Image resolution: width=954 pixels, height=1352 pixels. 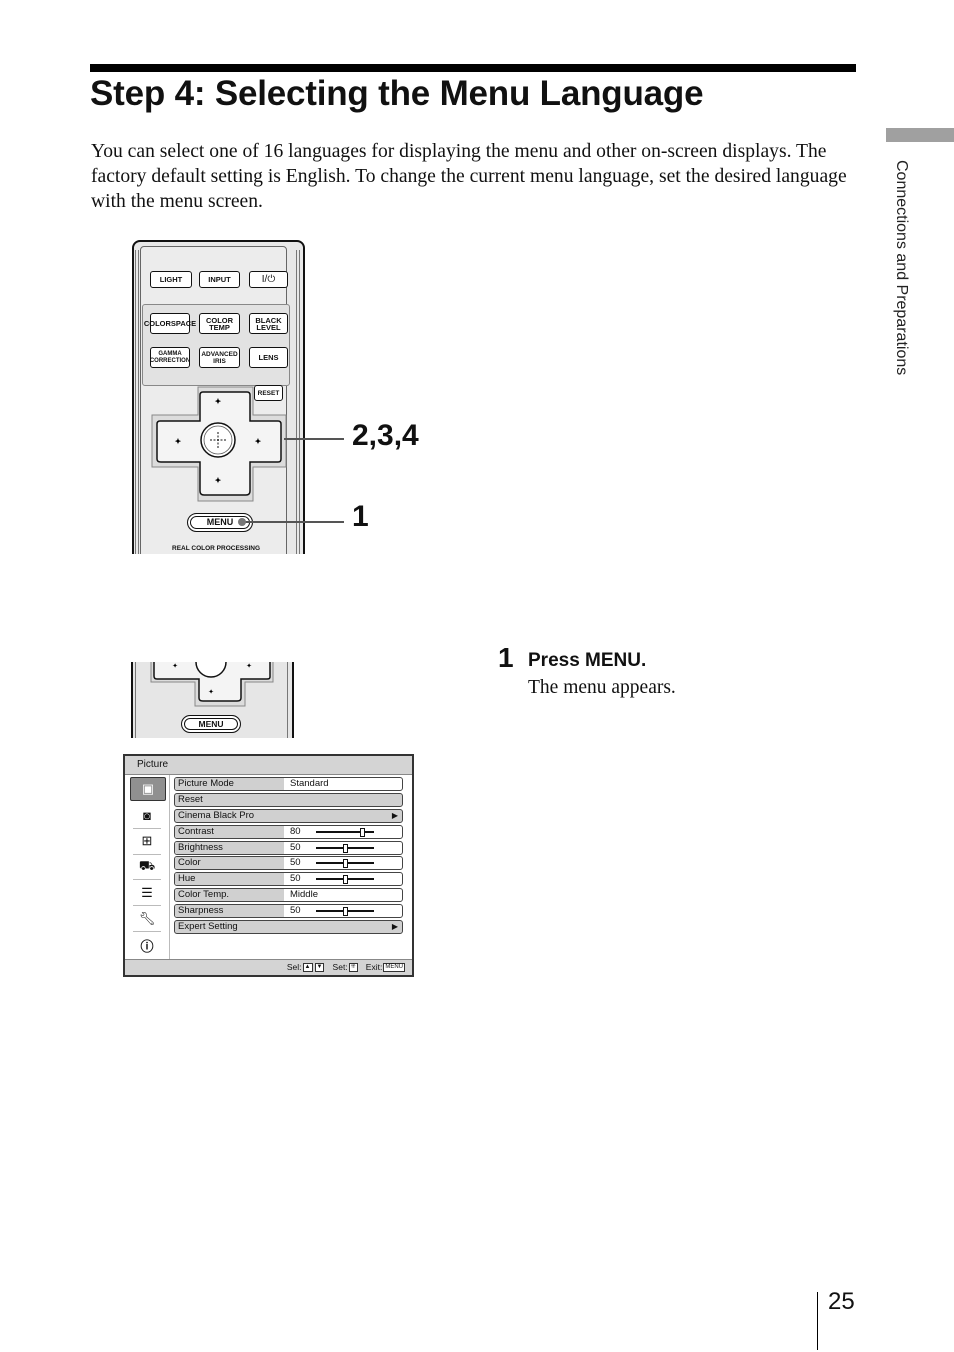 What do you see at coordinates (587, 660) in the screenshot?
I see `step-title: Press MENU.` at bounding box center [587, 660].